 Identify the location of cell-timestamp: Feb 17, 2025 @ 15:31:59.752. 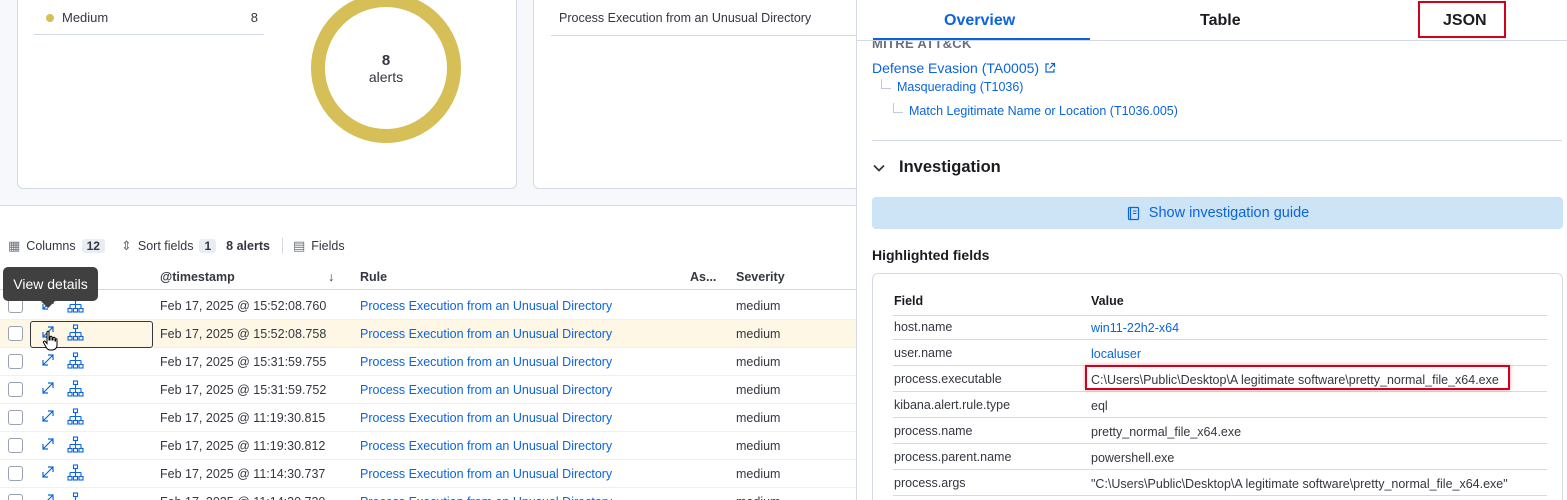
(243, 390).